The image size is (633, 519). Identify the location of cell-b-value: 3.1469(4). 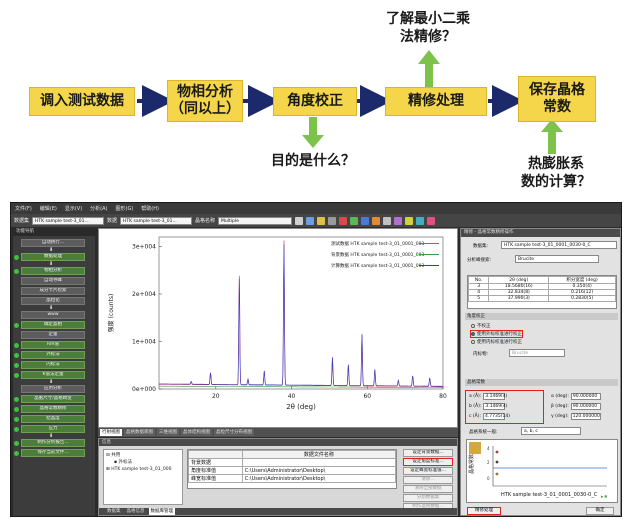
(495, 406).